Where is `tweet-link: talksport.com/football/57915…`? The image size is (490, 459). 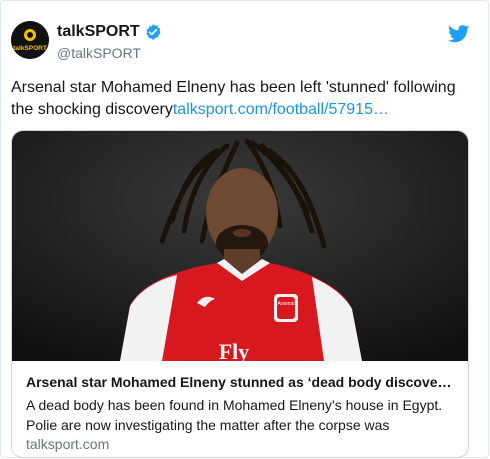
tweet-link: talksport.com/football/57915… is located at coordinates (281, 109).